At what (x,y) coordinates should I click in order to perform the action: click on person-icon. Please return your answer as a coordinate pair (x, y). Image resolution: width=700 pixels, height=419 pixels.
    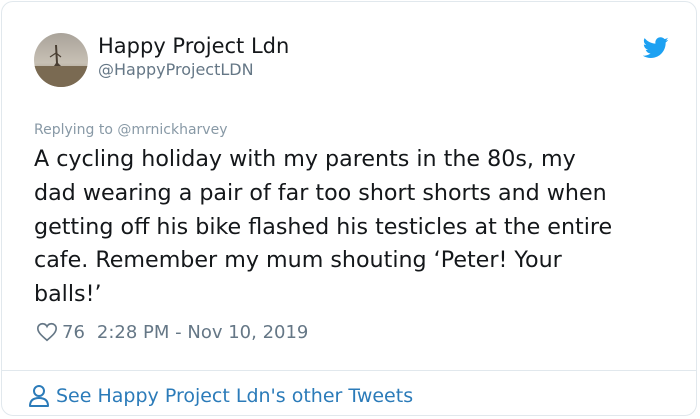
    Looking at the image, I should click on (39, 396).